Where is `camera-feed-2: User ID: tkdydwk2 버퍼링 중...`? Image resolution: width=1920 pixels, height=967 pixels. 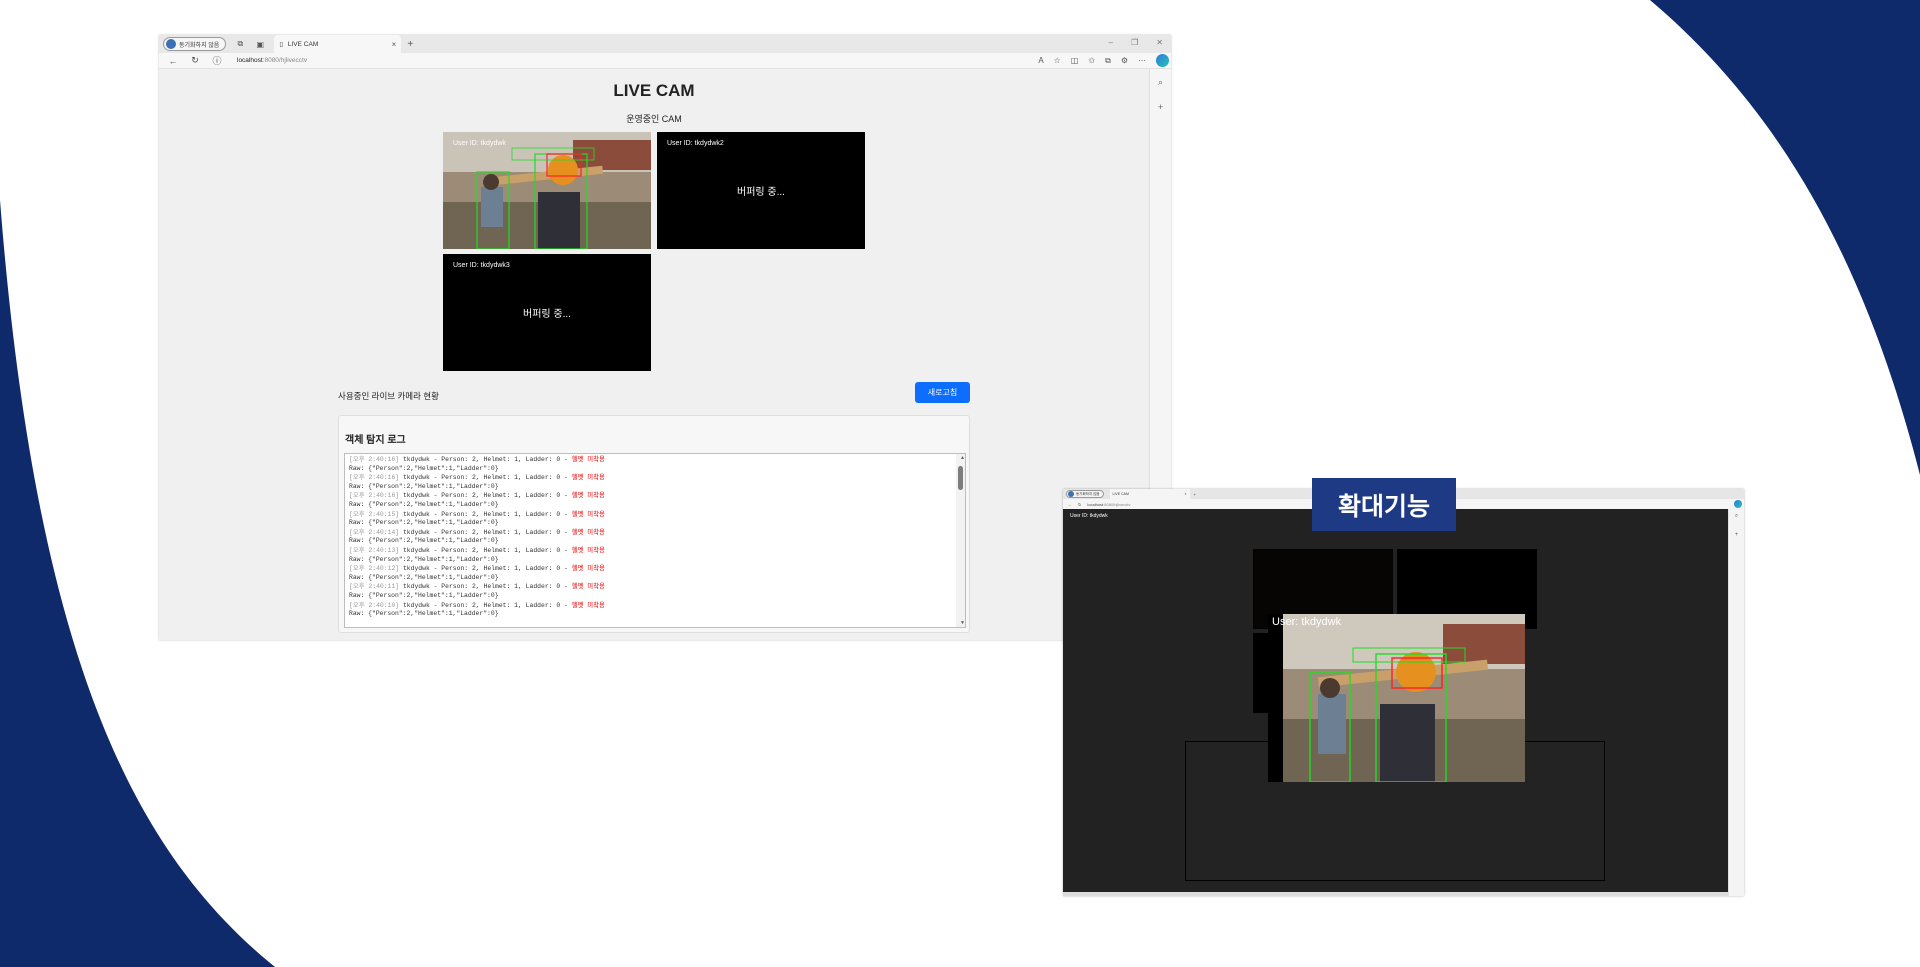
camera-feed-2: User ID: tkdydwk2 버퍼링 중... is located at coordinates (761, 190).